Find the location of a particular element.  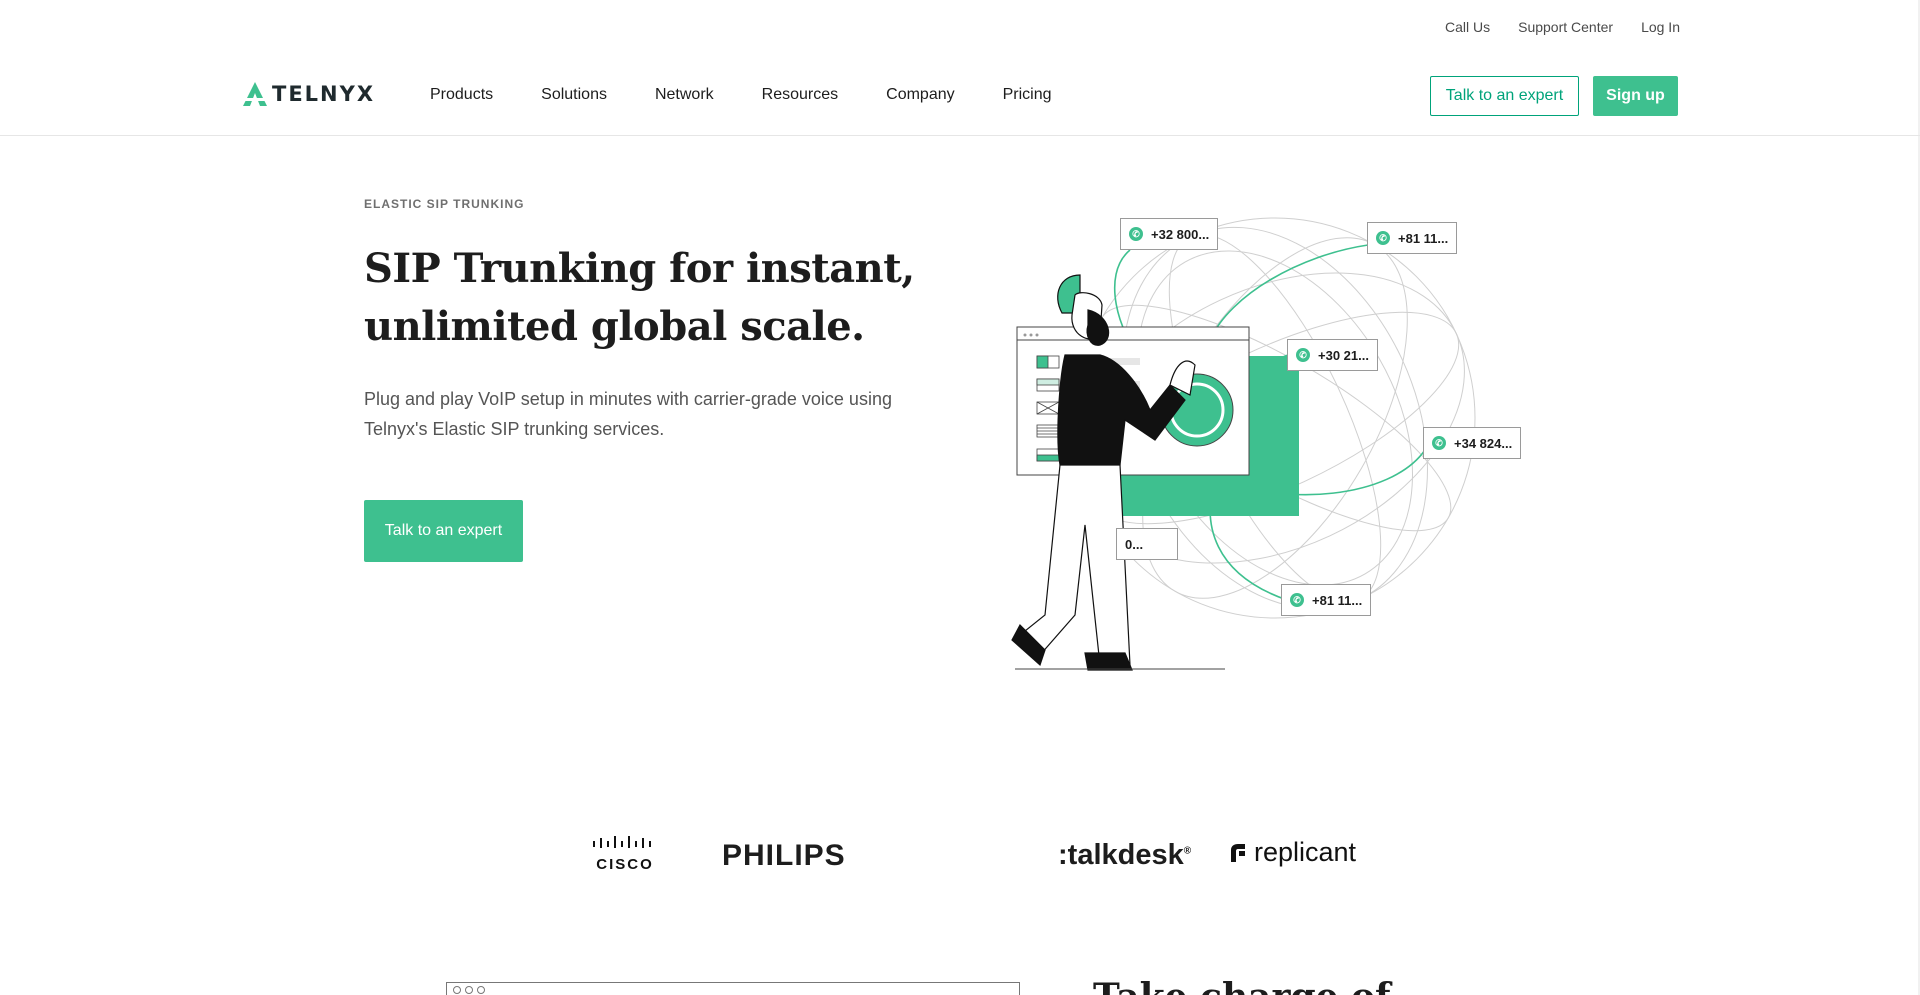

next-section-title: Take charge of is located at coordinates (1242, 985).